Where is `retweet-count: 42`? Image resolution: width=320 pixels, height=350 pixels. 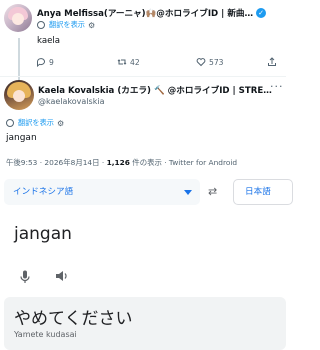 retweet-count: 42 is located at coordinates (135, 62).